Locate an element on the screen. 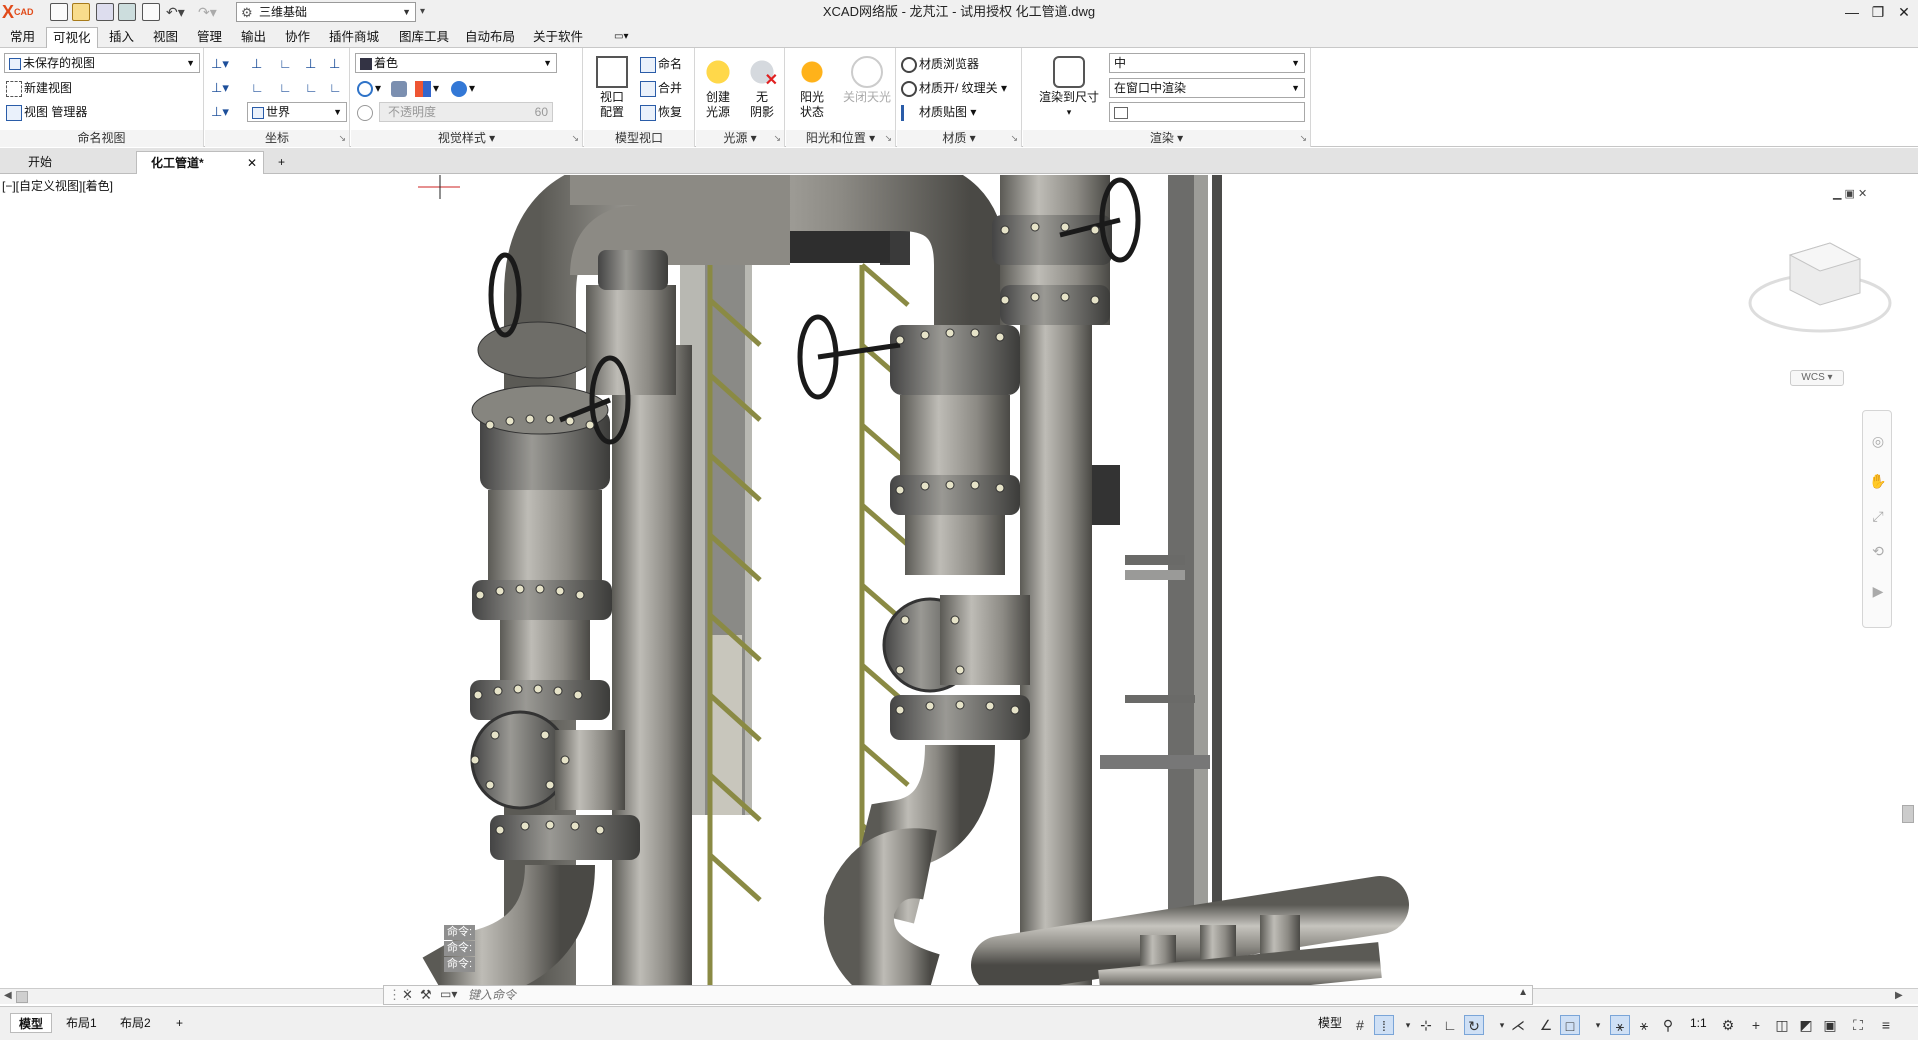 The height and width of the screenshot is (1040, 1918). restore-button: ❐ is located at coordinates (1878, 12).